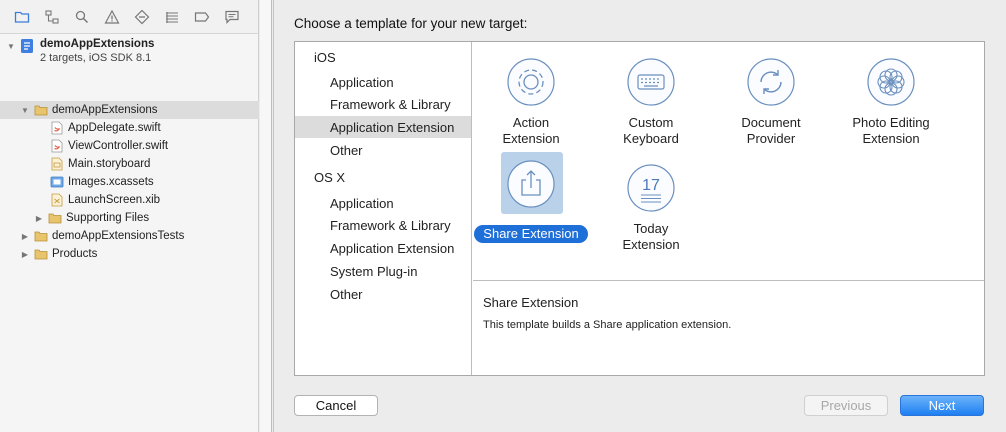  I want to click on template-today-extension: 17 Today Extension, so click(651, 206).